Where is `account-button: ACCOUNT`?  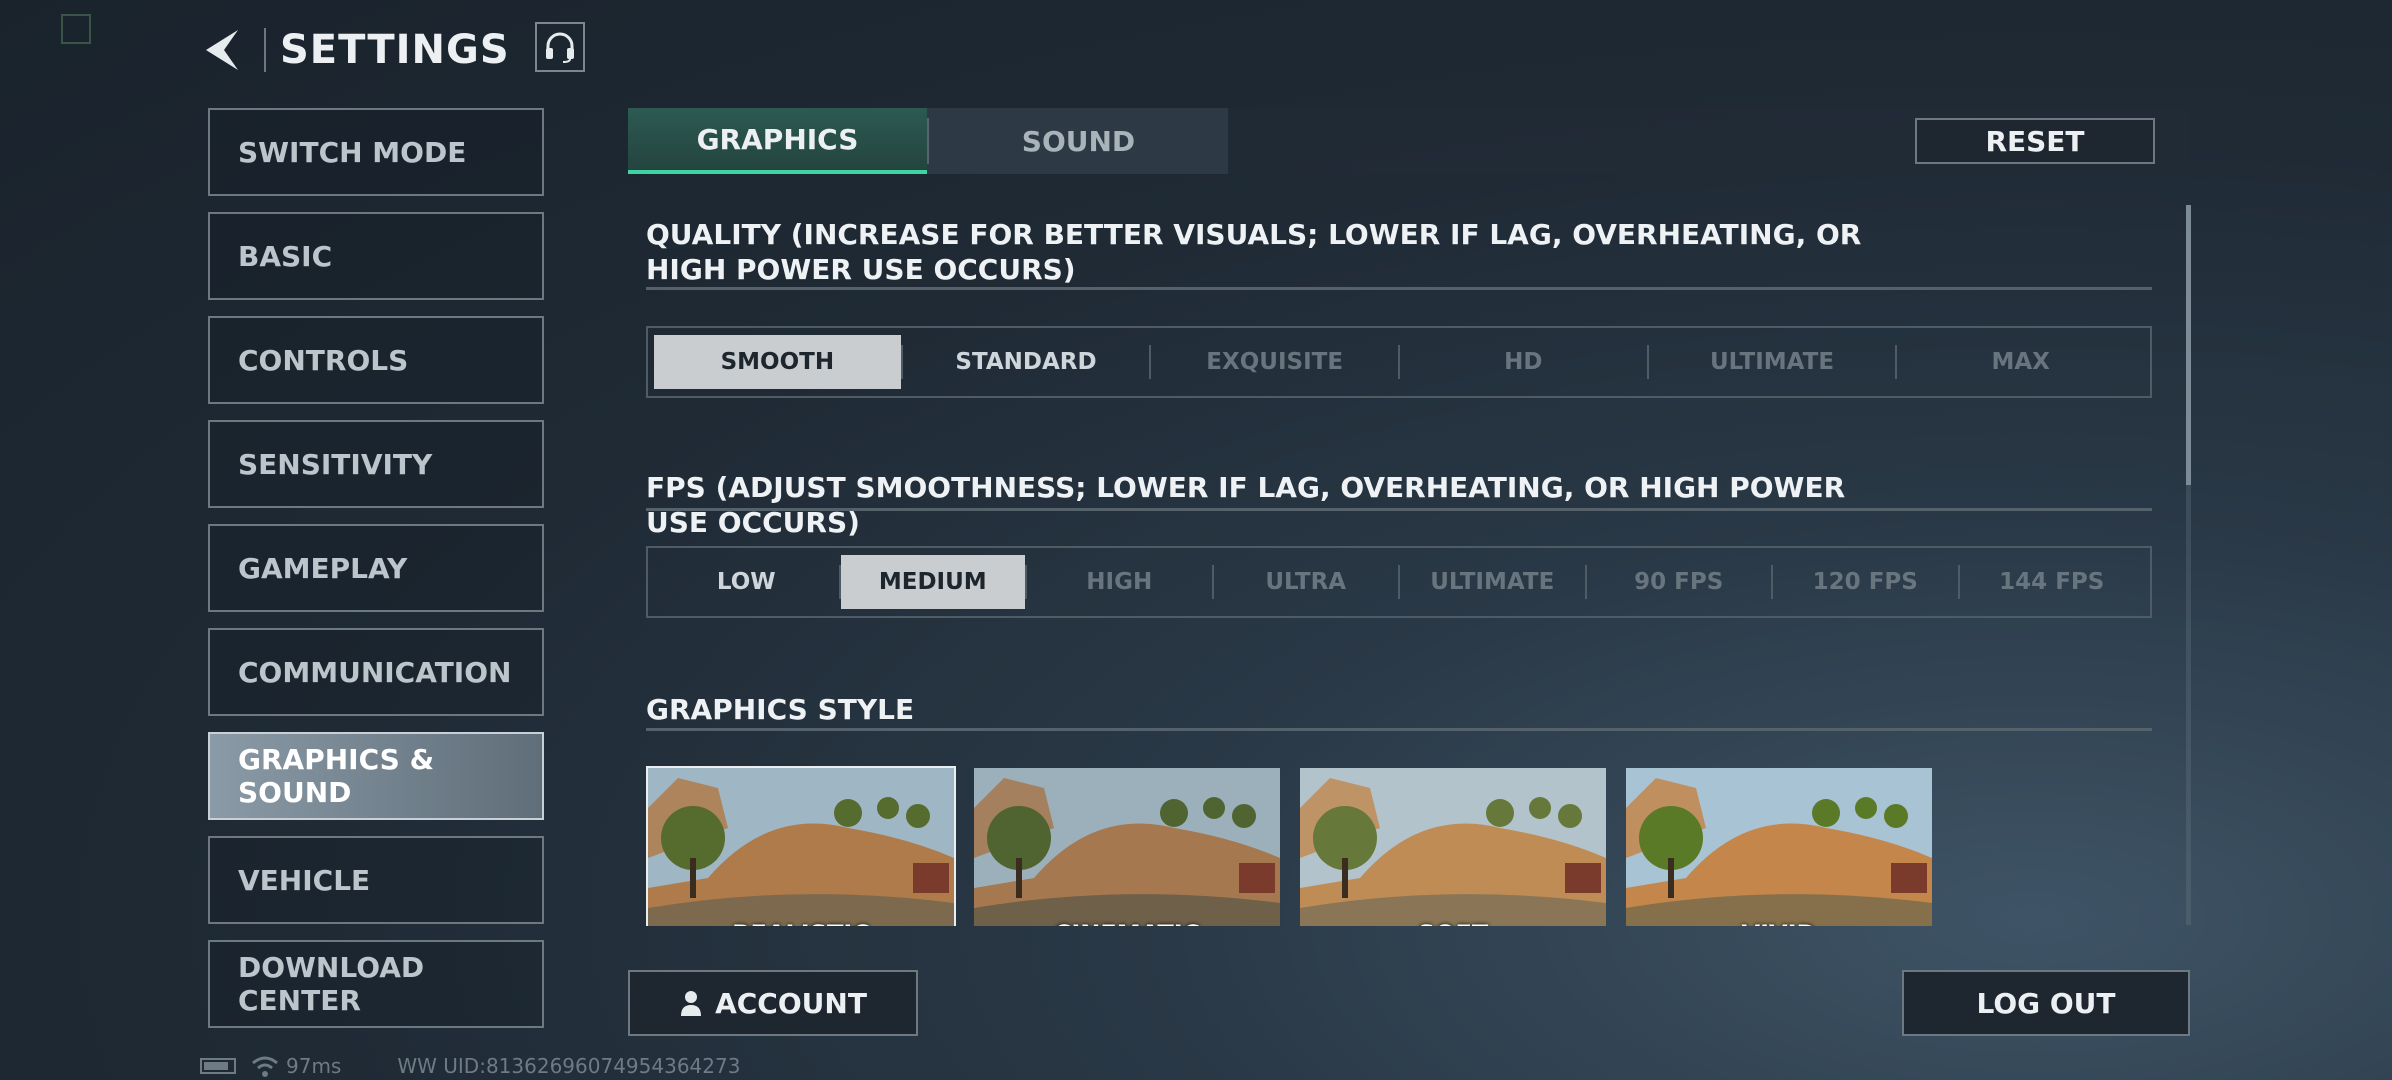 account-button: ACCOUNT is located at coordinates (773, 1003).